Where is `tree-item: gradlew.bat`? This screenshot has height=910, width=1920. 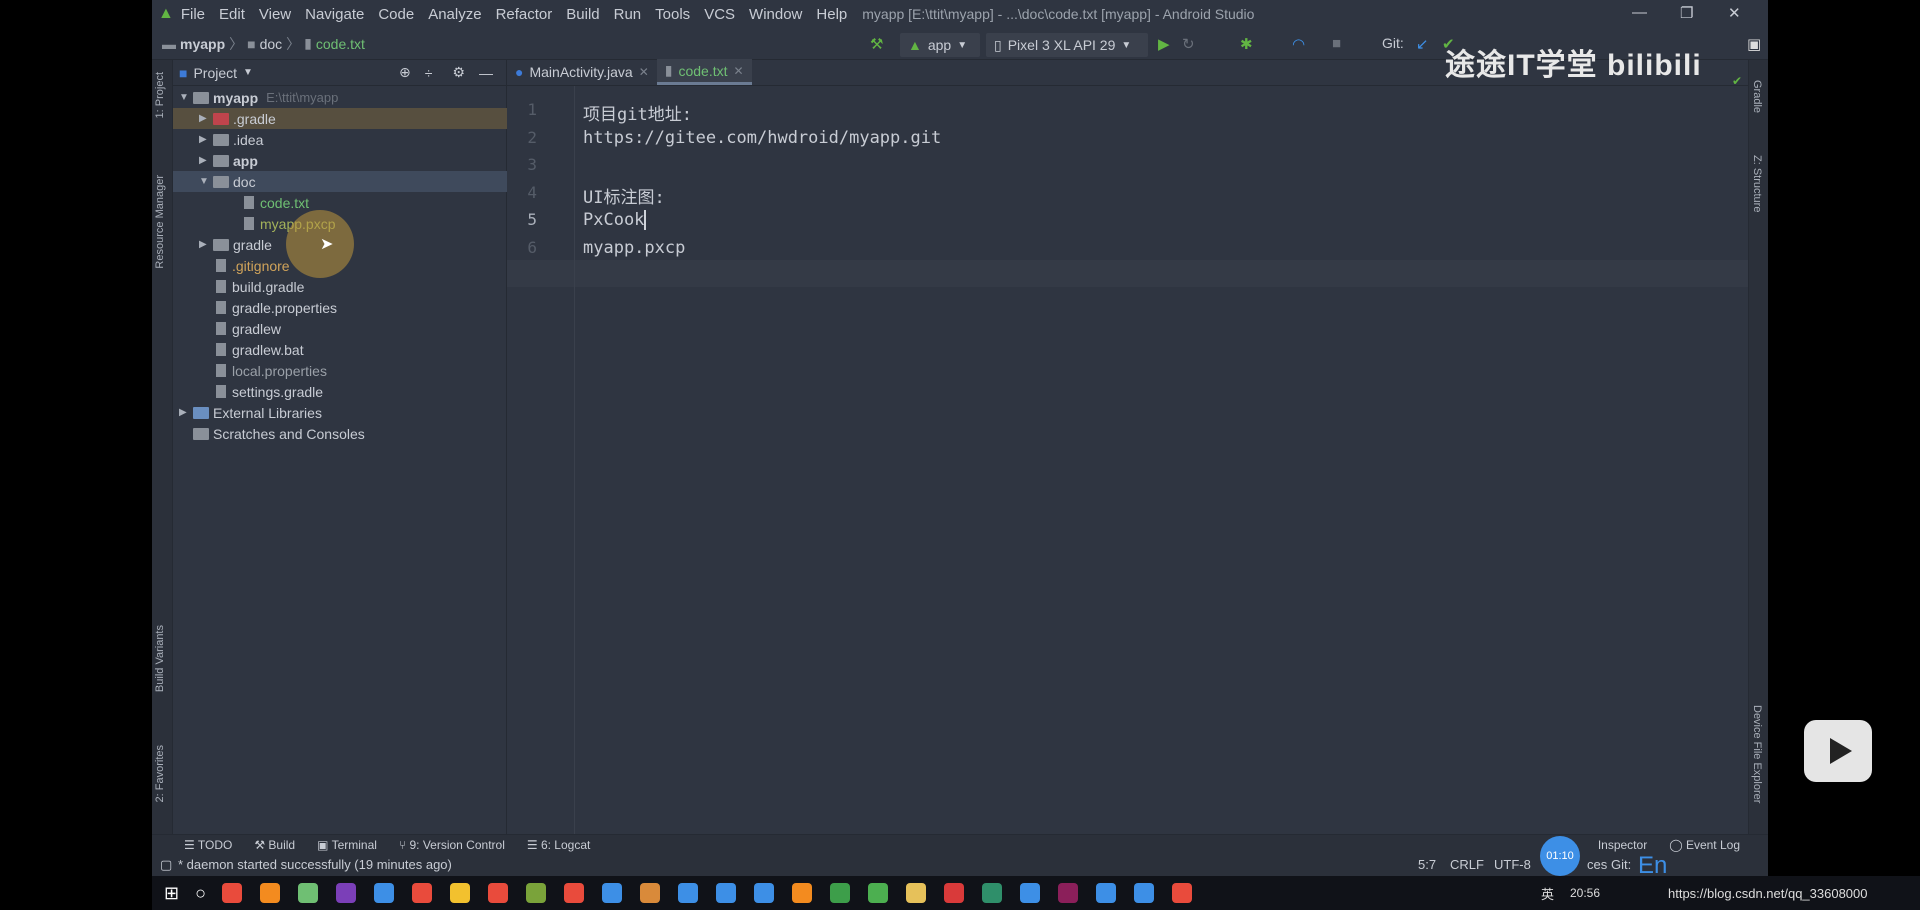
tree-item: gradlew.bat is located at coordinates (340, 349).